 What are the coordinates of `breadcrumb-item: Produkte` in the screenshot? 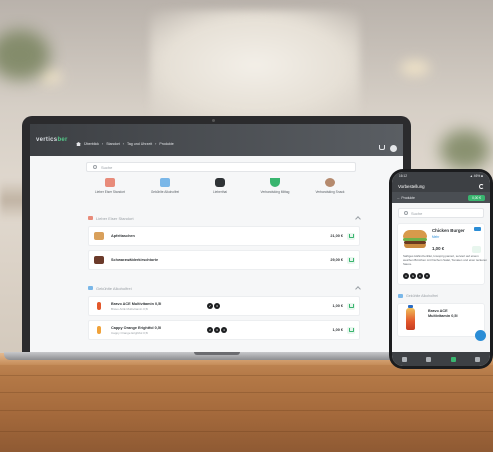 It's located at (166, 144).